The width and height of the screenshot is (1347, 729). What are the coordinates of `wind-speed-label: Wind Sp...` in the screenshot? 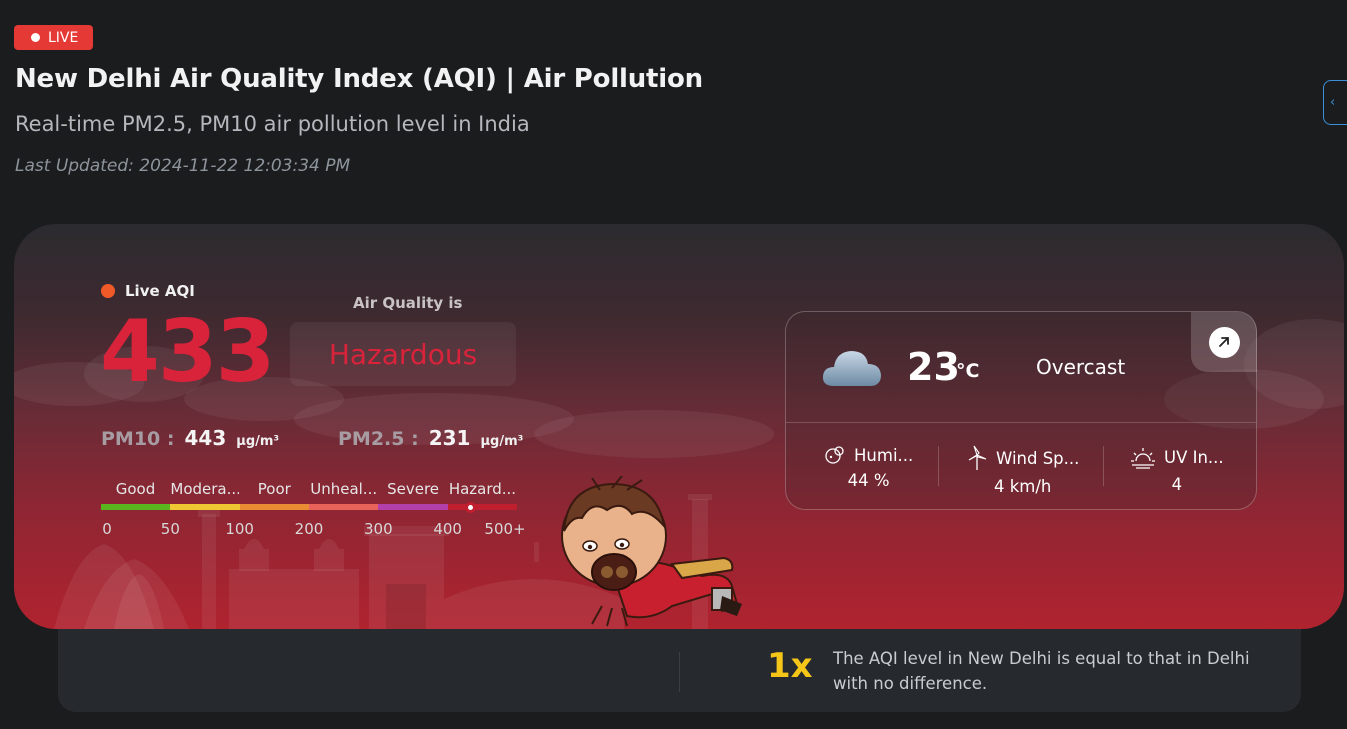 It's located at (1038, 458).